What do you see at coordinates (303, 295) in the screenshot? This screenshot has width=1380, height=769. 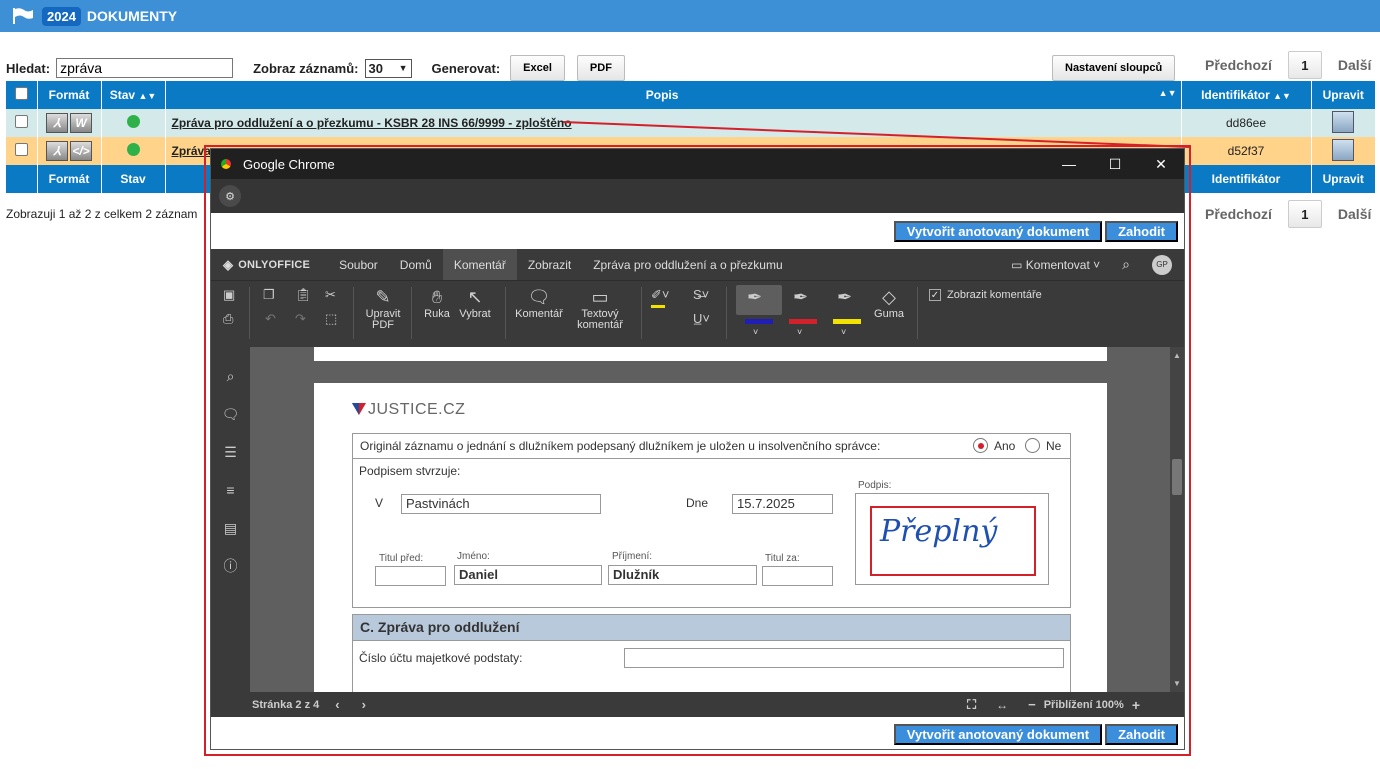 I see `paste-icon: 📋︎` at bounding box center [303, 295].